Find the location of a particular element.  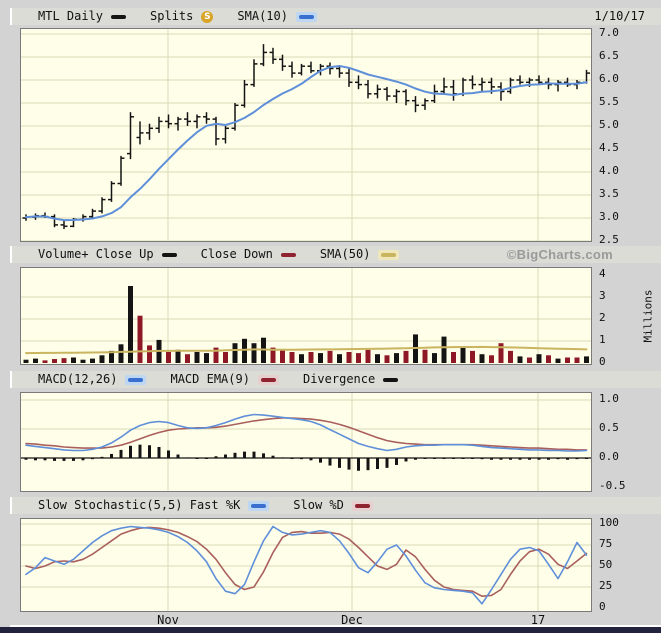

close-up-label: Volume+ Close Up is located at coordinates (96, 254).